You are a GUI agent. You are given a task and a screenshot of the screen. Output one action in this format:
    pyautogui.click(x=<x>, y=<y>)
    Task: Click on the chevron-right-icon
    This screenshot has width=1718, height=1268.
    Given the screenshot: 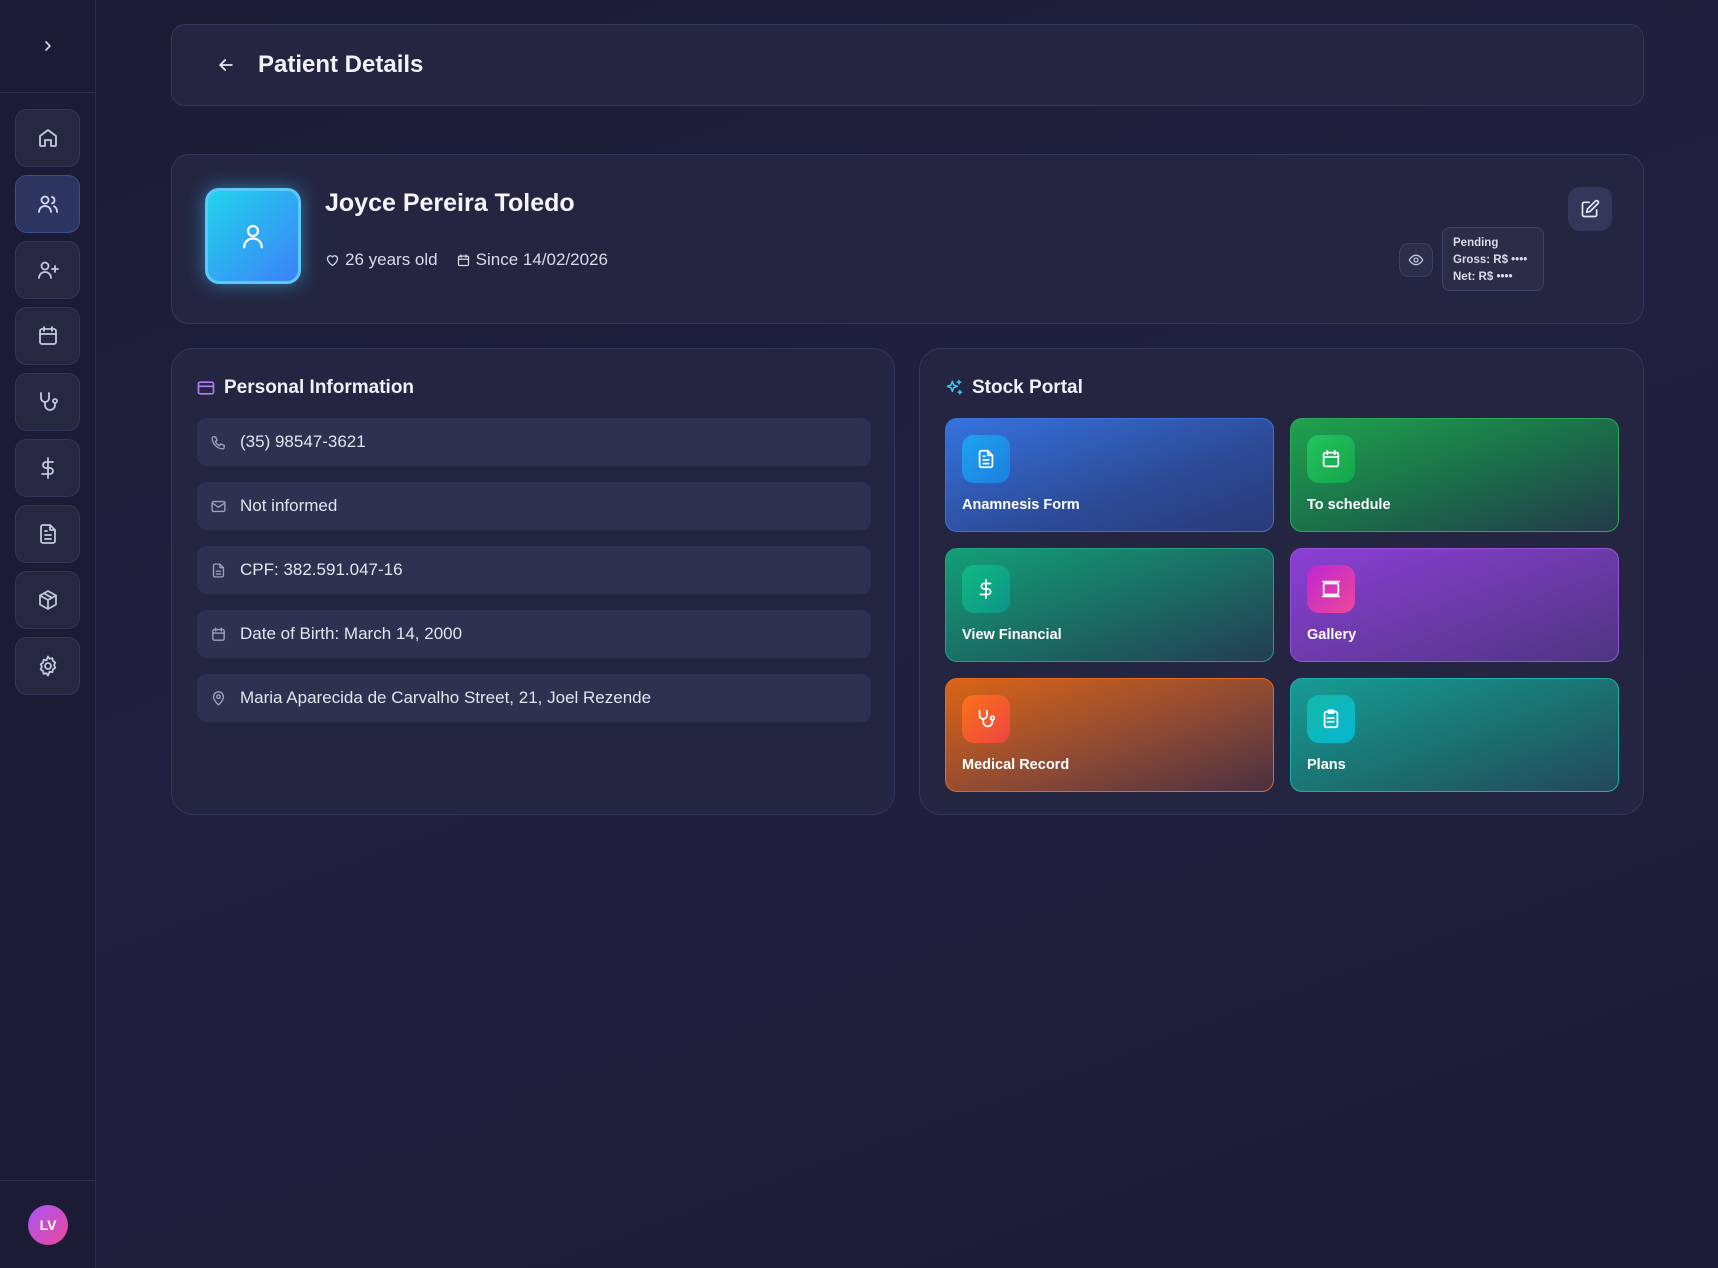 What is the action you would take?
    pyautogui.click(x=48, y=46)
    